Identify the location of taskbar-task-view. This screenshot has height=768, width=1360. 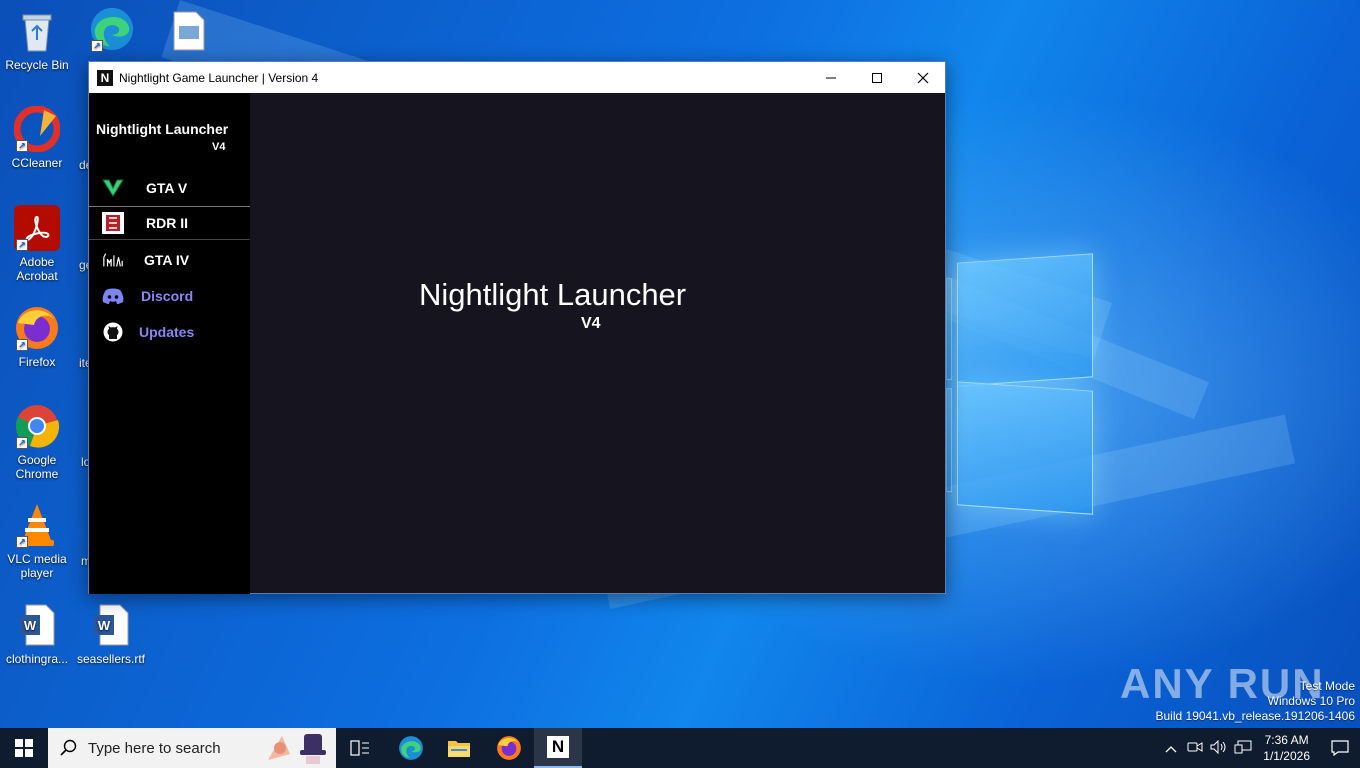
(360, 748).